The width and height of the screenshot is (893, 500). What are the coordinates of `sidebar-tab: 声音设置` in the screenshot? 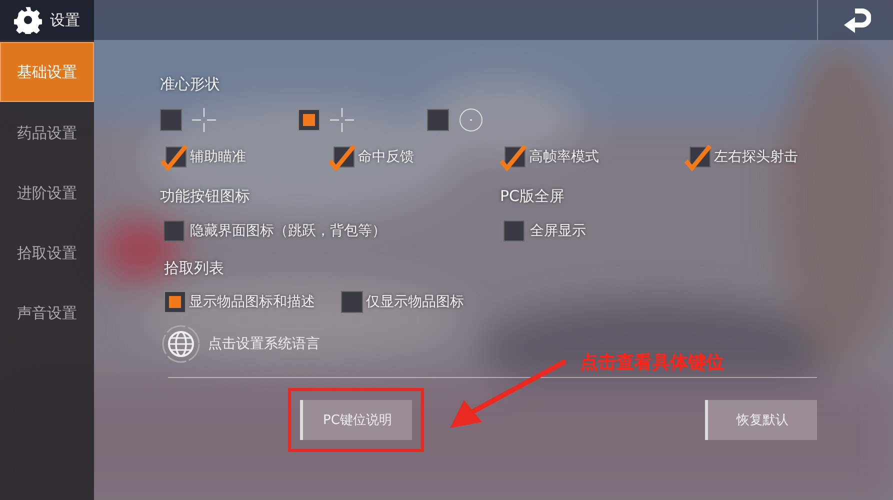 It's located at (47, 313).